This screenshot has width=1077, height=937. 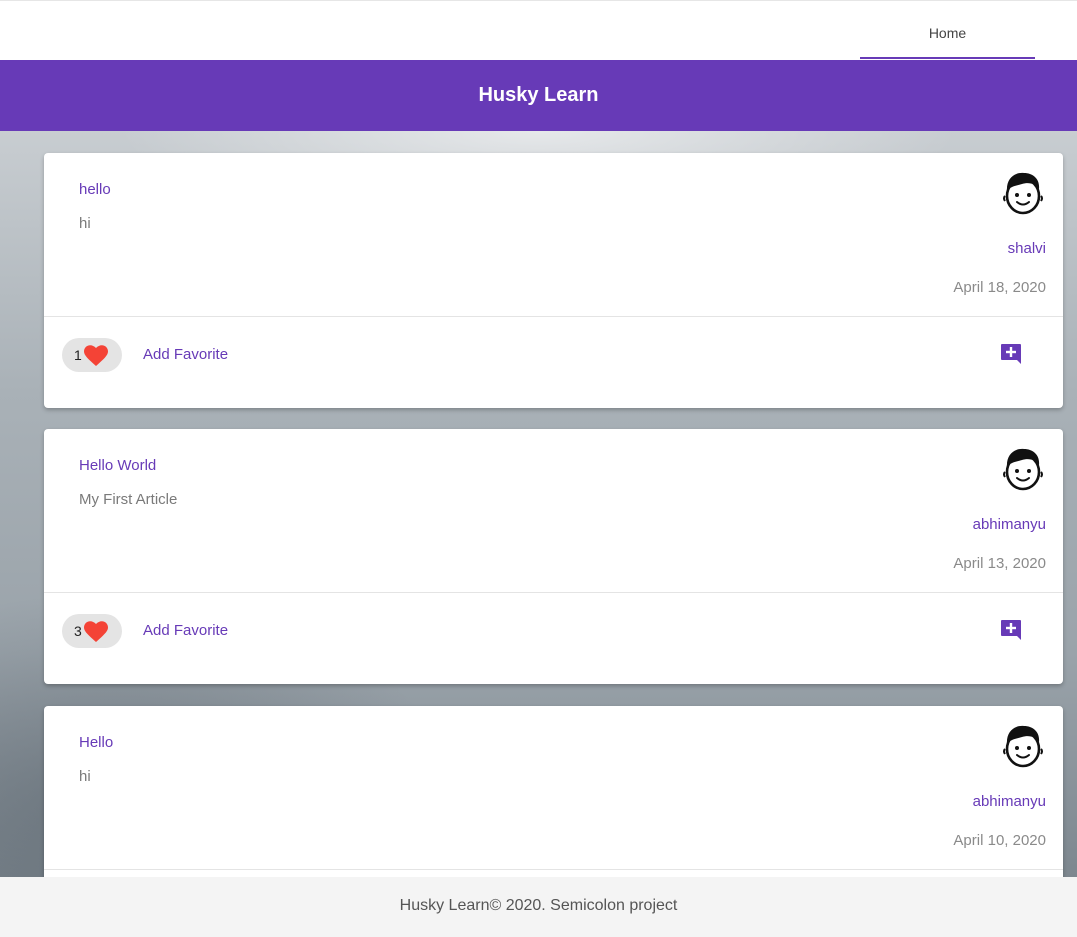 What do you see at coordinates (999, 563) in the screenshot?
I see `article-date: April 13, 2020` at bounding box center [999, 563].